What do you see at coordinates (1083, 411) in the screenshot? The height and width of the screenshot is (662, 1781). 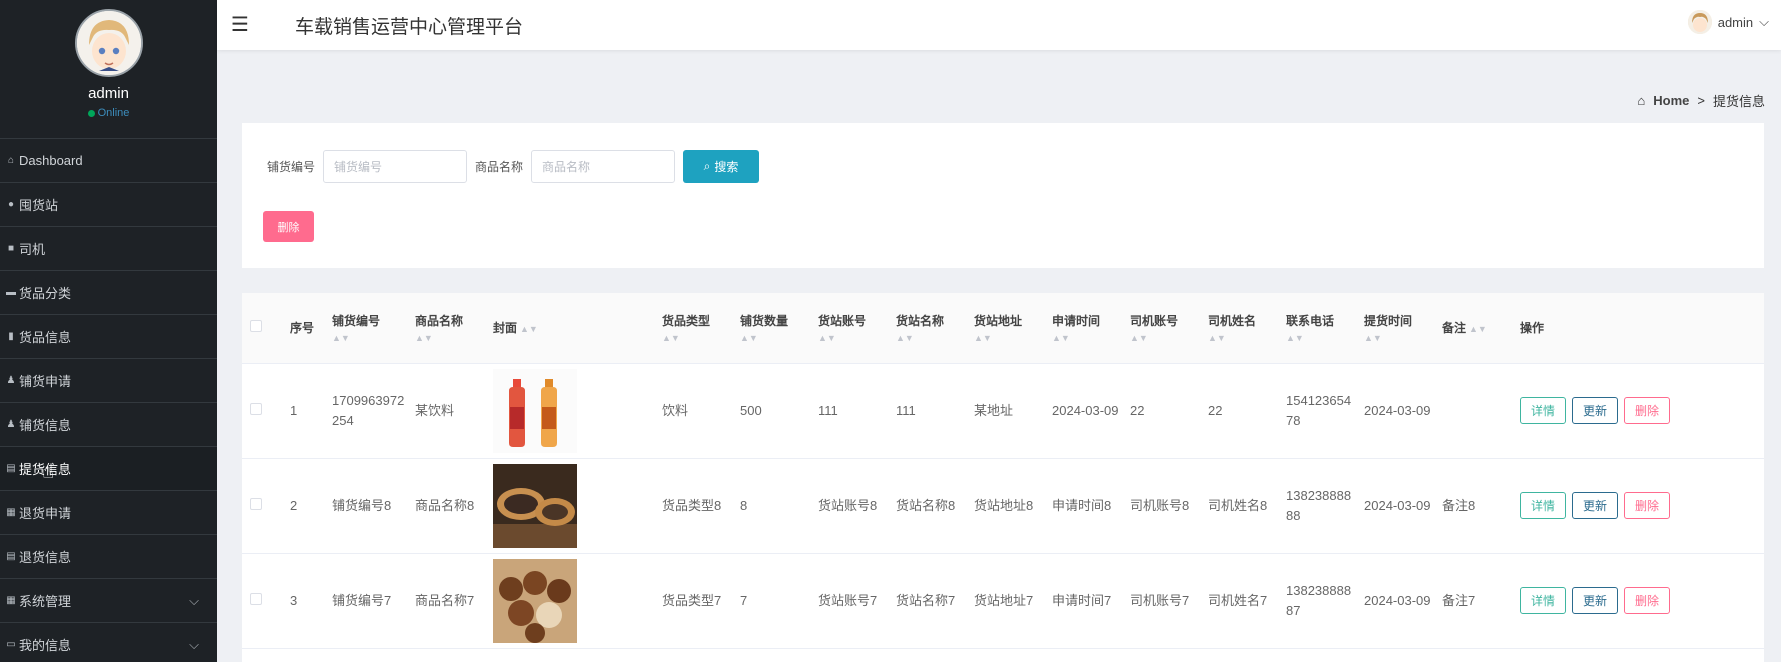 I see `cell-apply-time: 2024-03-09` at bounding box center [1083, 411].